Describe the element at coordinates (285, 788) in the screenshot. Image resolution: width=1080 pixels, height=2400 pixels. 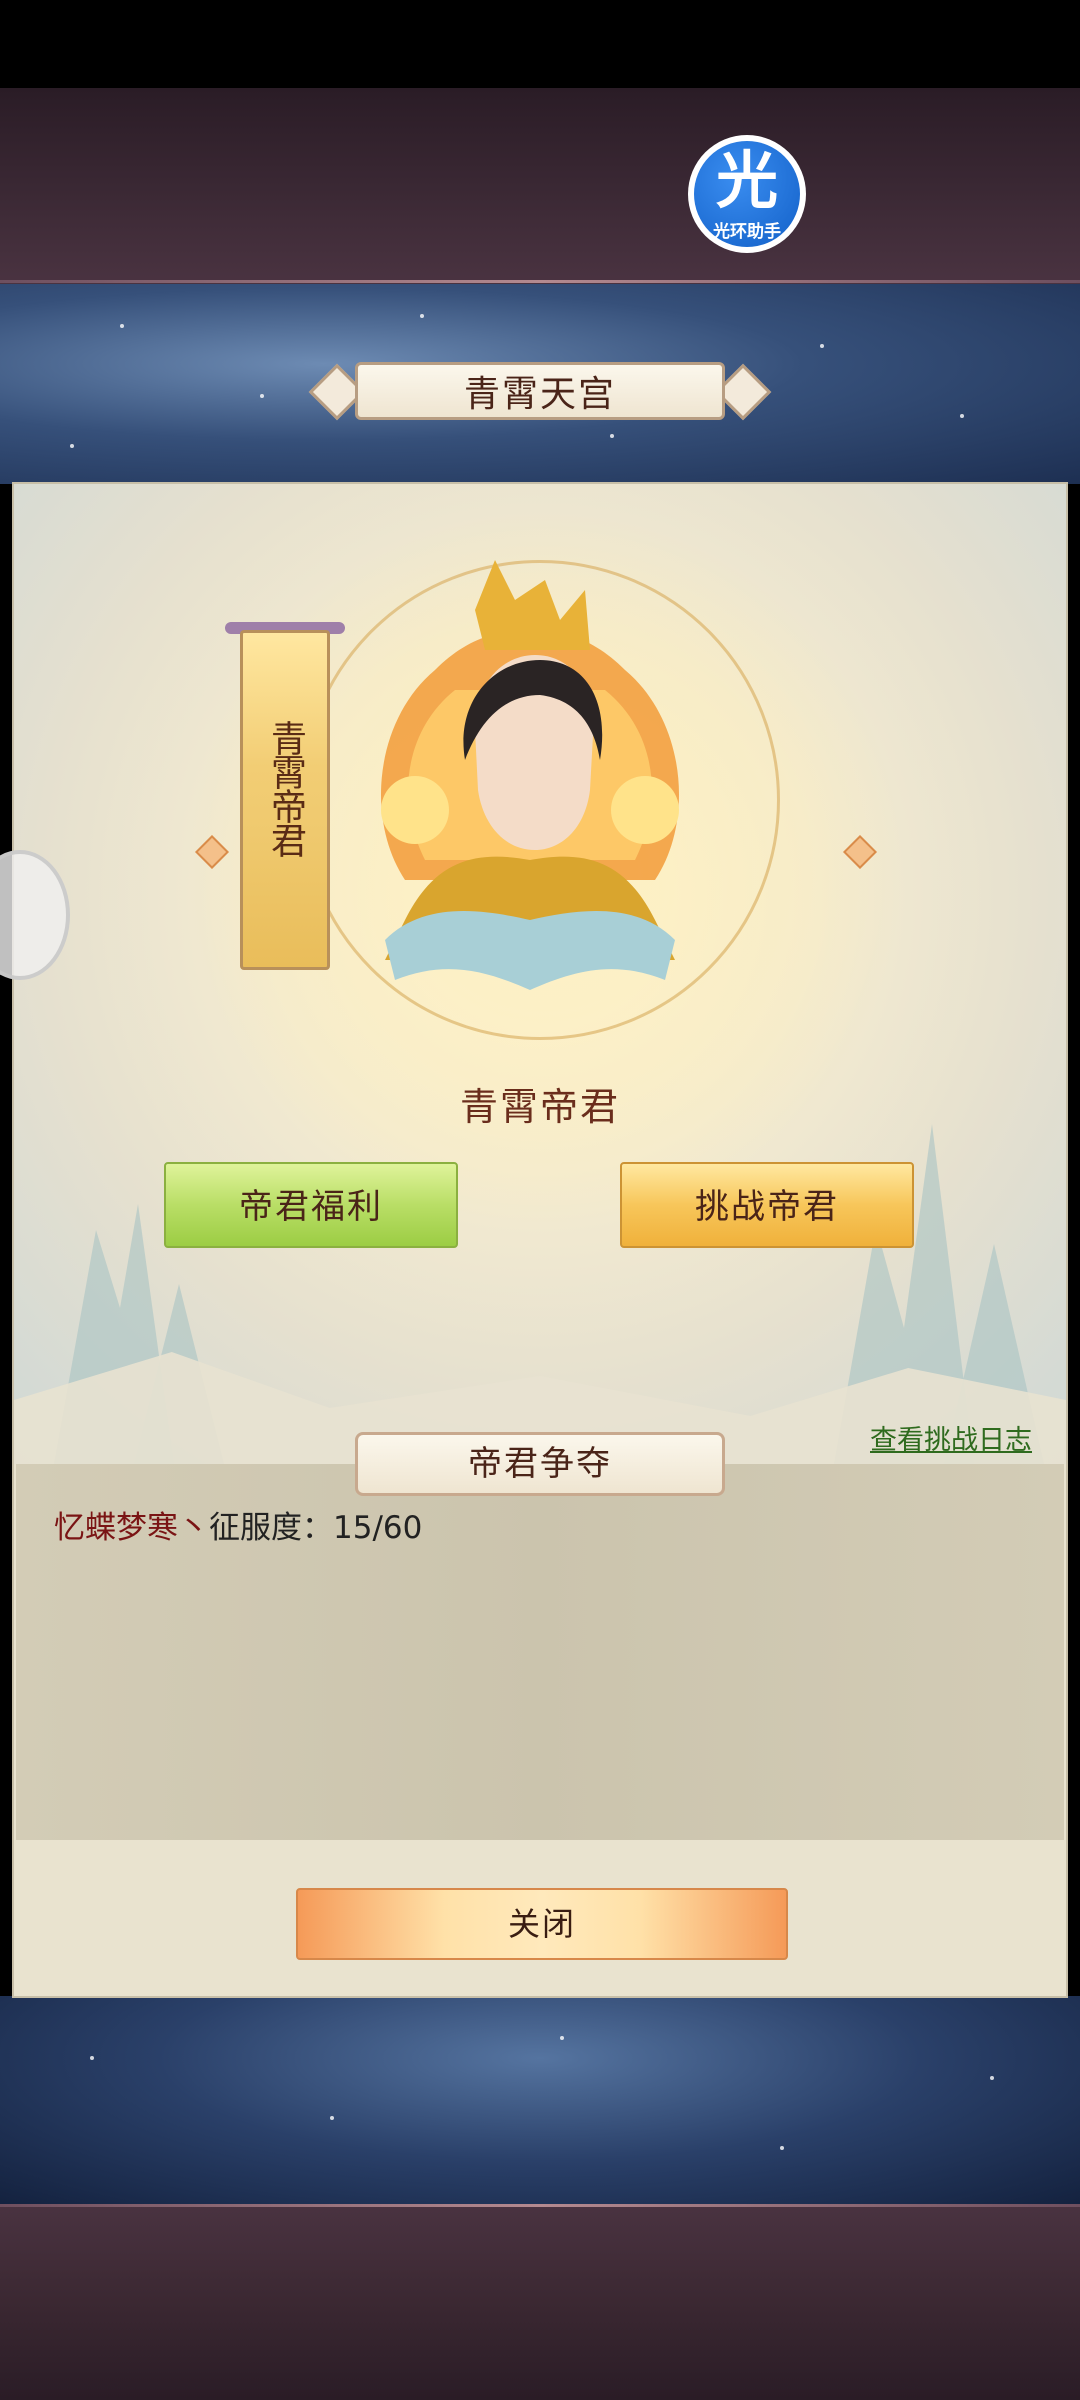
I see `banner-text: 青霄帝君` at that location.